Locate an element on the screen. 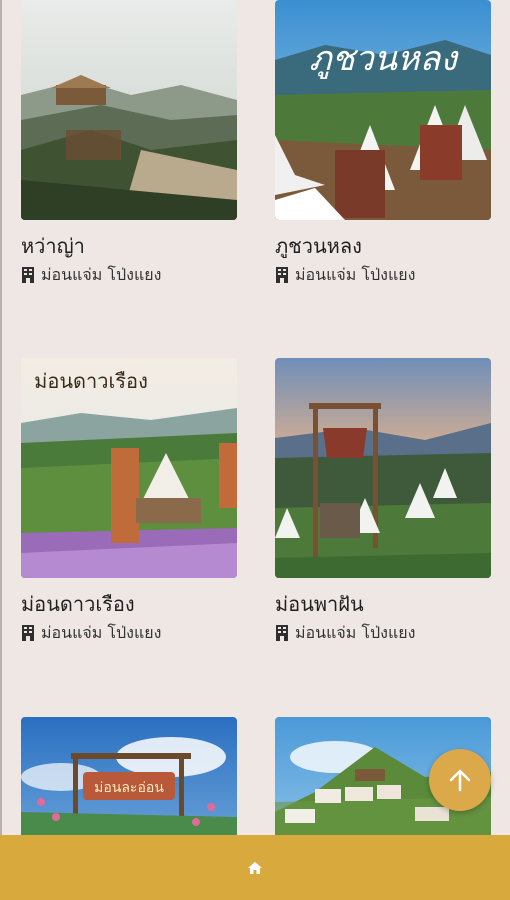 This screenshot has width=510, height=900. place-name: ม่อนพาฝัน is located at coordinates (383, 604).